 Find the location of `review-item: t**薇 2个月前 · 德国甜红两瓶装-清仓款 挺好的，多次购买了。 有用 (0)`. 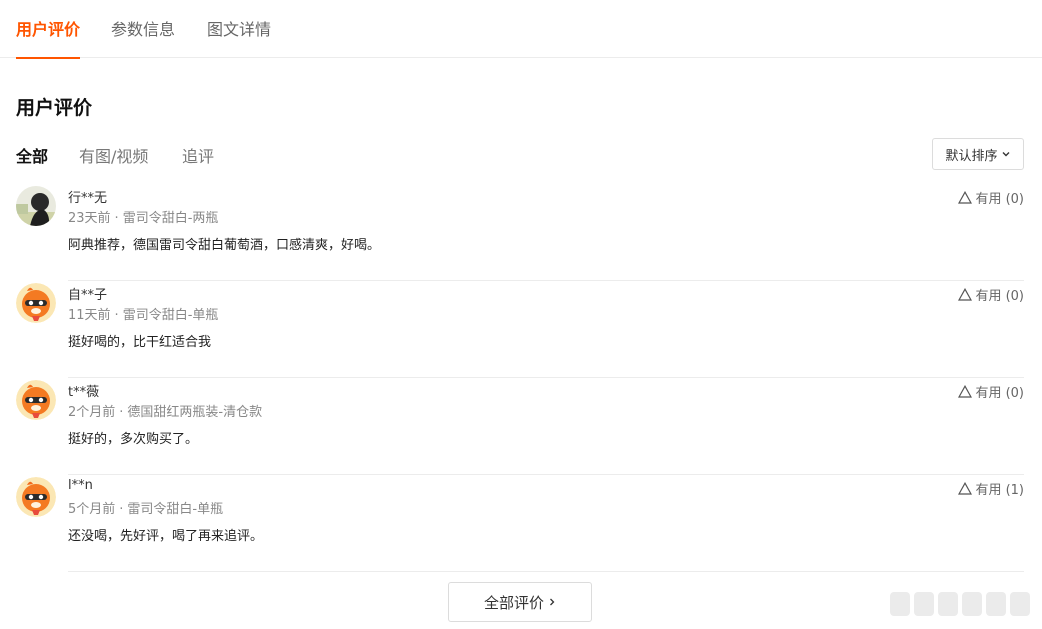

review-item: t**薇 2个月前 · 德国甜红两瓶装-清仓款 挺好的，多次购买了。 有用 (0) is located at coordinates (520, 426).